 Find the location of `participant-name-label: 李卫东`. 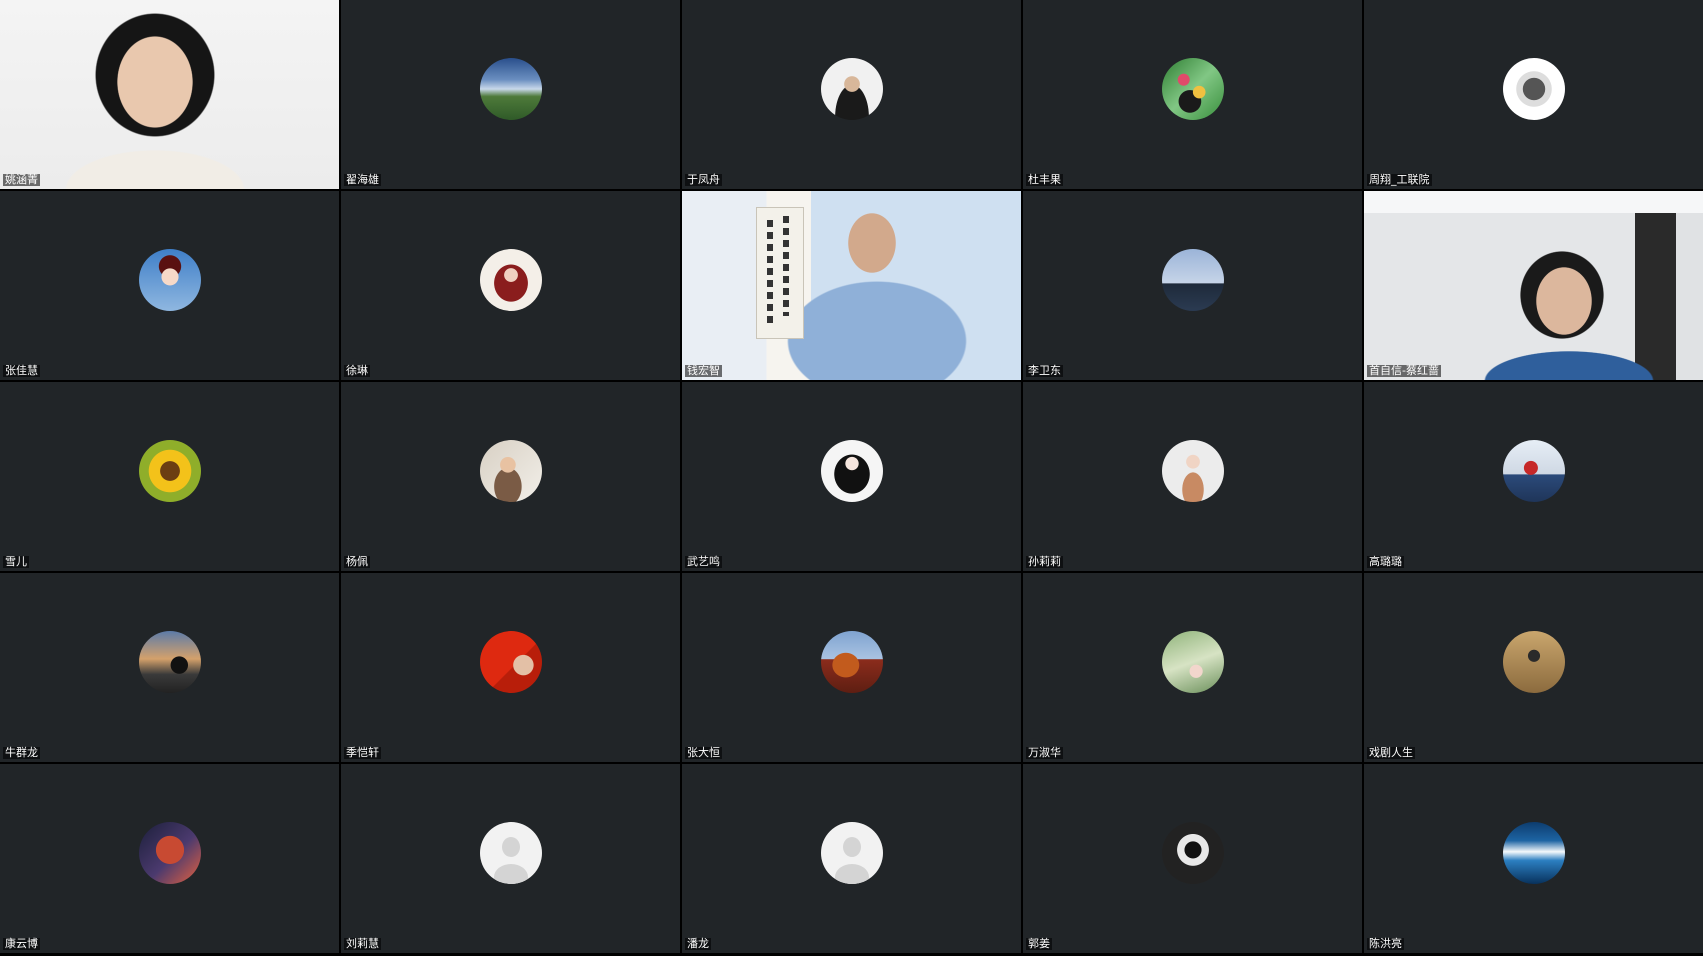

participant-name-label: 李卫东 is located at coordinates (1044, 370).